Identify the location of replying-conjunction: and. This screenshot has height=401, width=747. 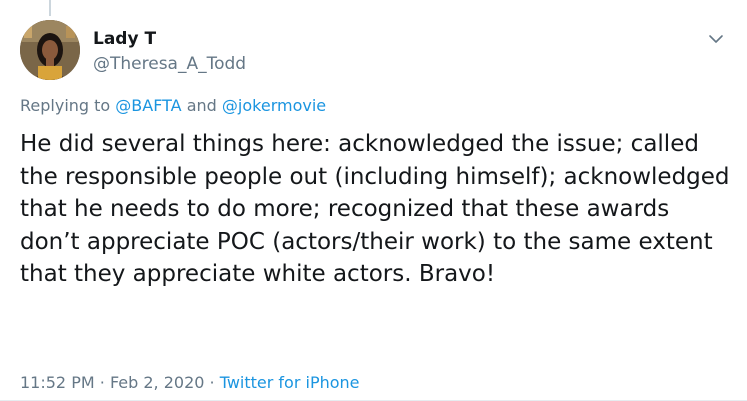
(201, 105).